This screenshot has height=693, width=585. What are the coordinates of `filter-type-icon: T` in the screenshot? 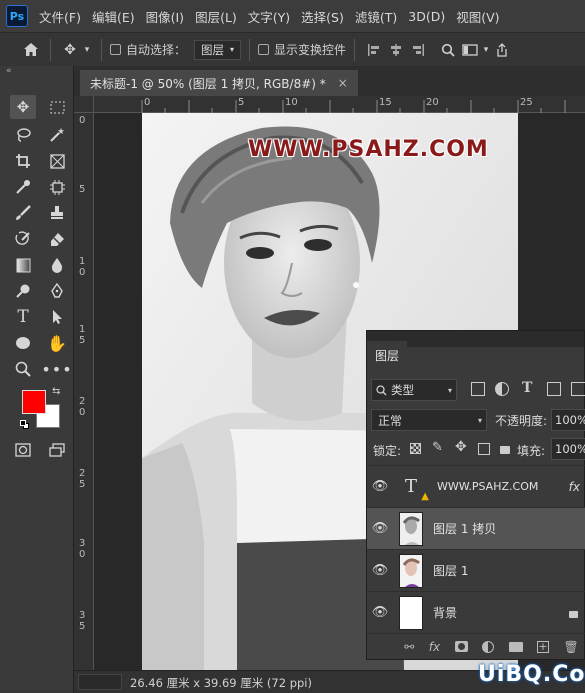 It's located at (527, 388).